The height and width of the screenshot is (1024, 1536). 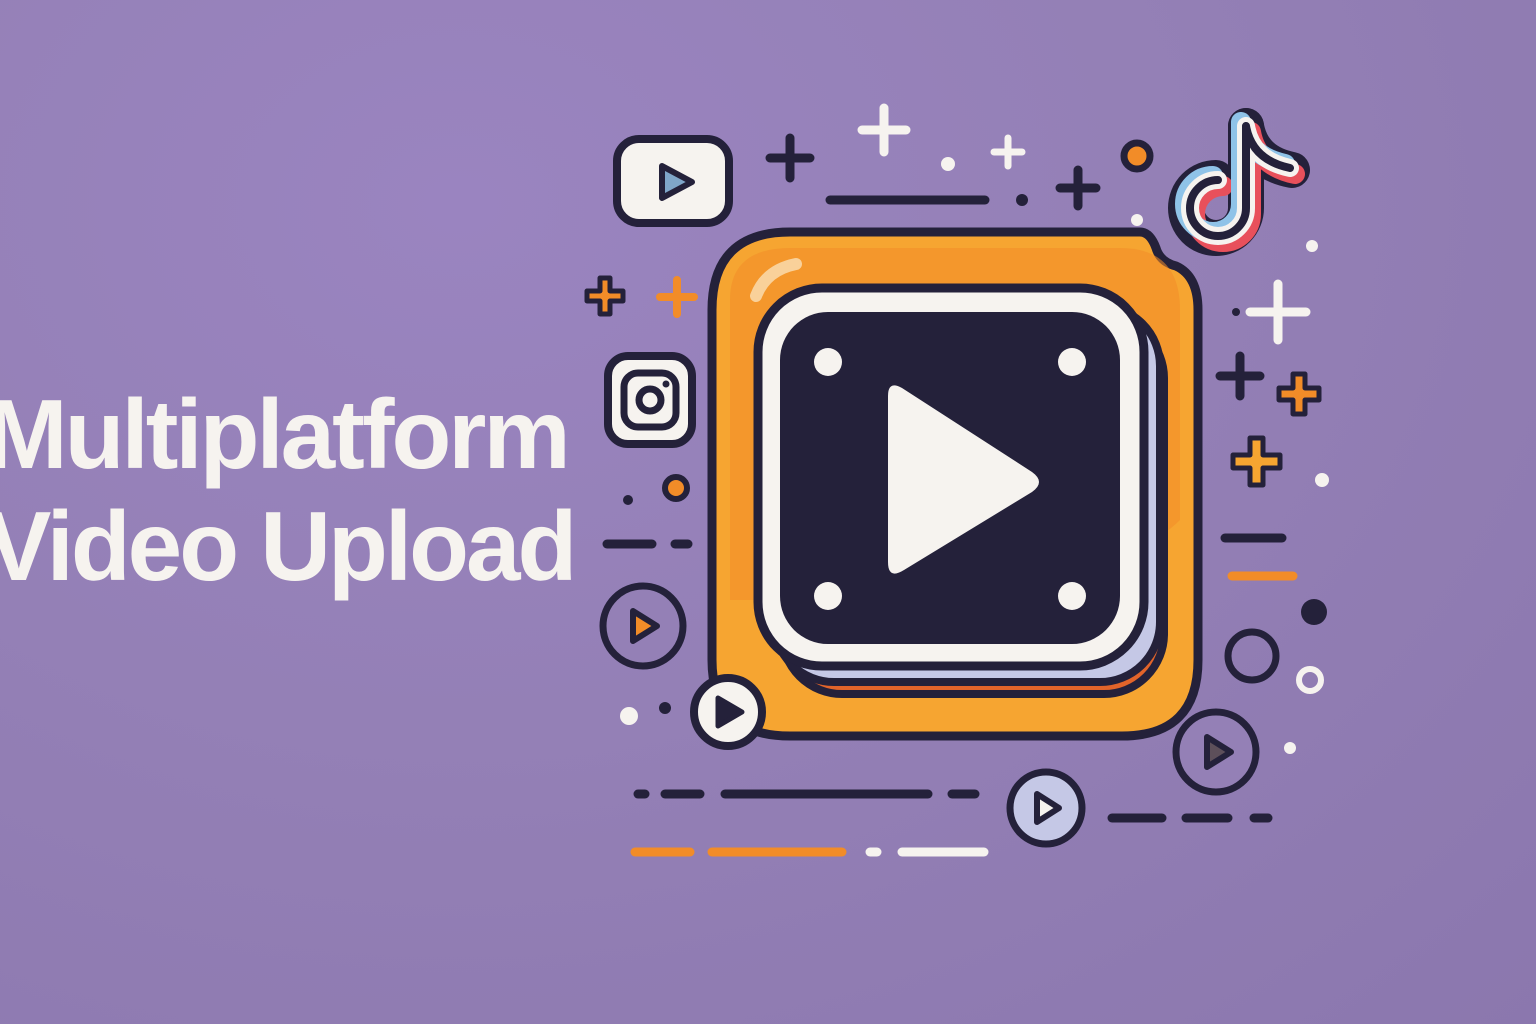 What do you see at coordinates (650, 400) in the screenshot?
I see `instagram-icon` at bounding box center [650, 400].